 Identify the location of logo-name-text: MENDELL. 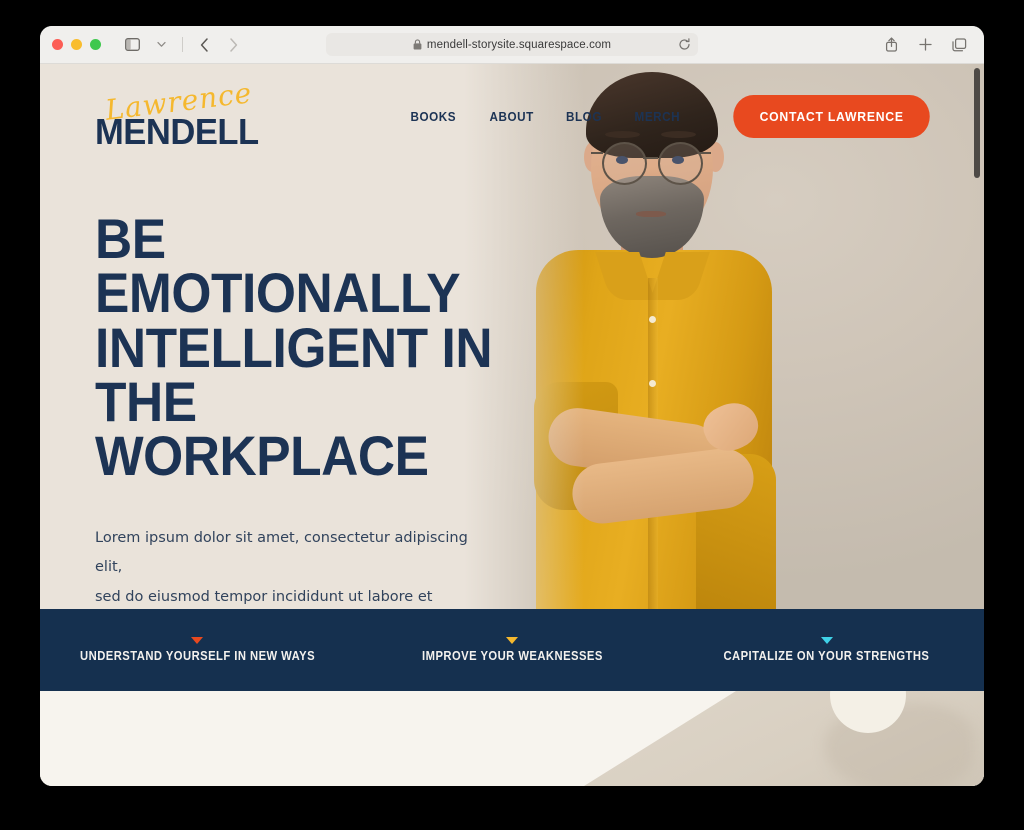
(177, 131).